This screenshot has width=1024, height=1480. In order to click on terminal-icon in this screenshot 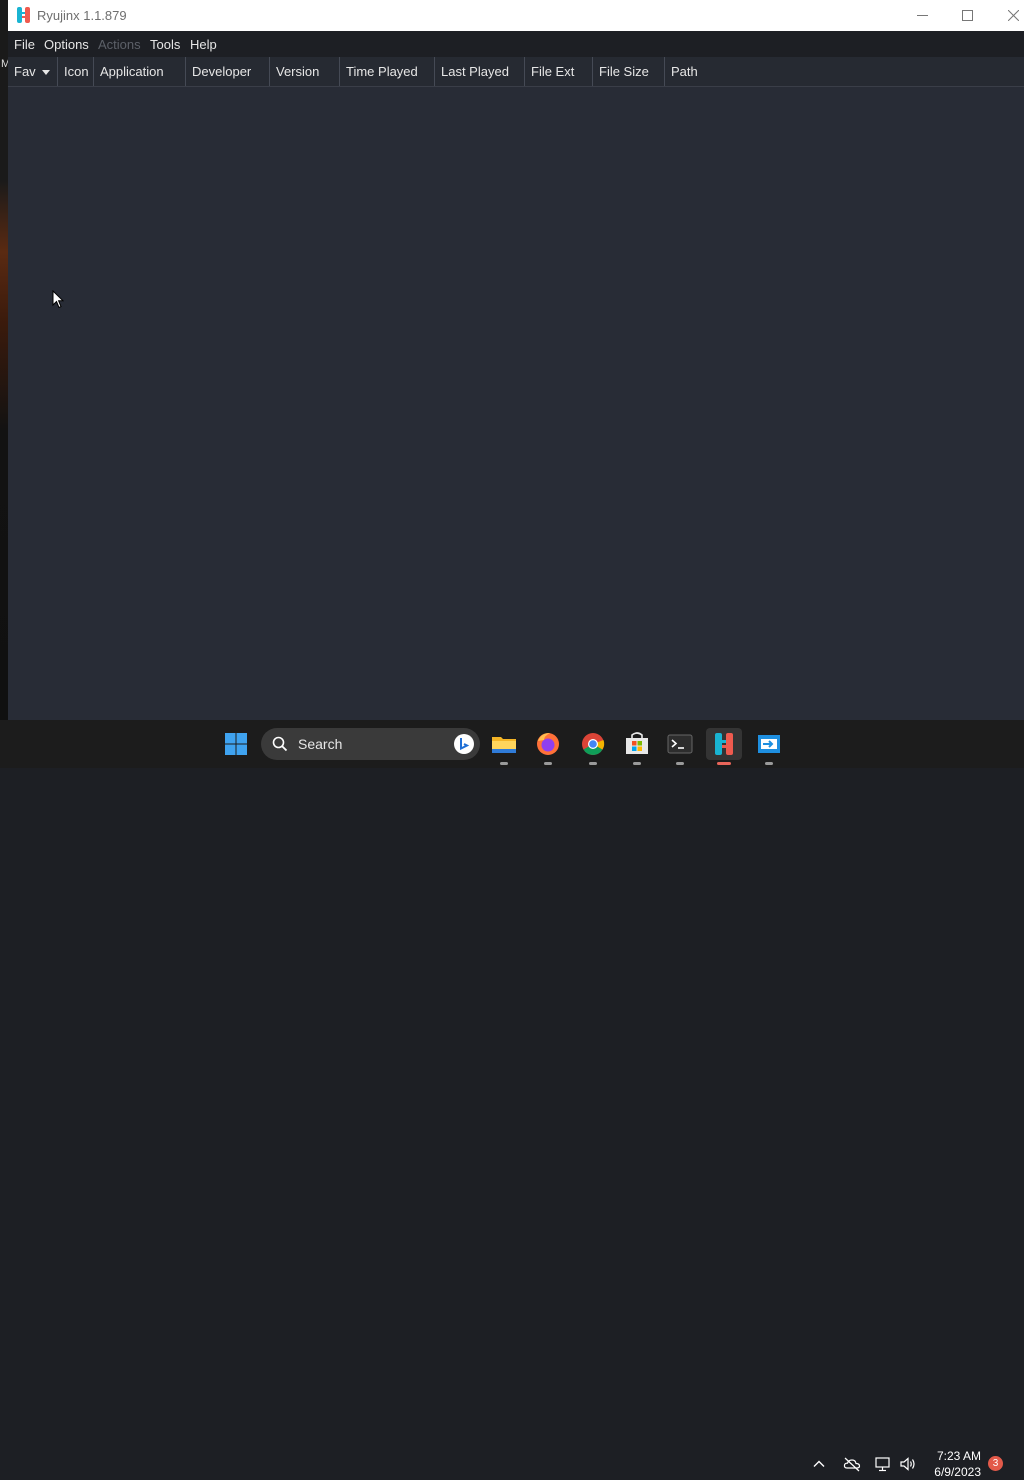, I will do `click(680, 746)`.